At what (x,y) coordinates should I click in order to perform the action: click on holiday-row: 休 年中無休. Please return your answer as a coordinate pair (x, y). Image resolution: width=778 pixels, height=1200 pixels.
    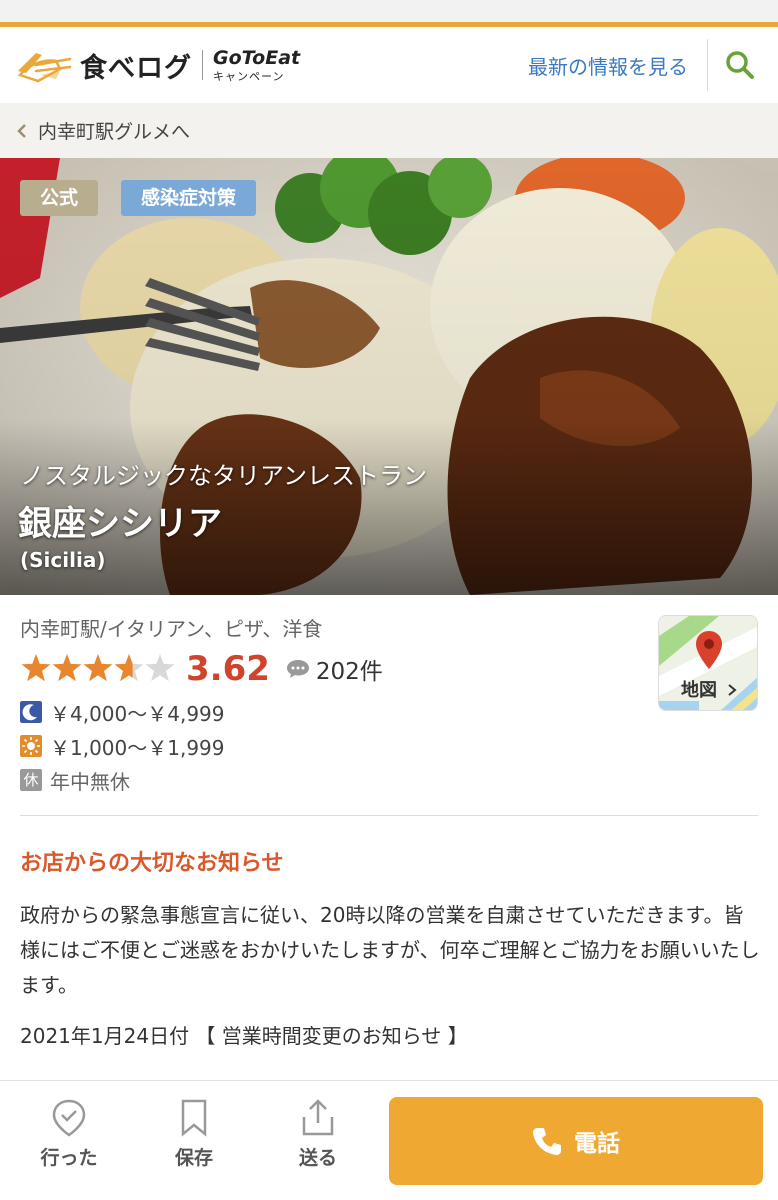
    Looking at the image, I should click on (75, 780).